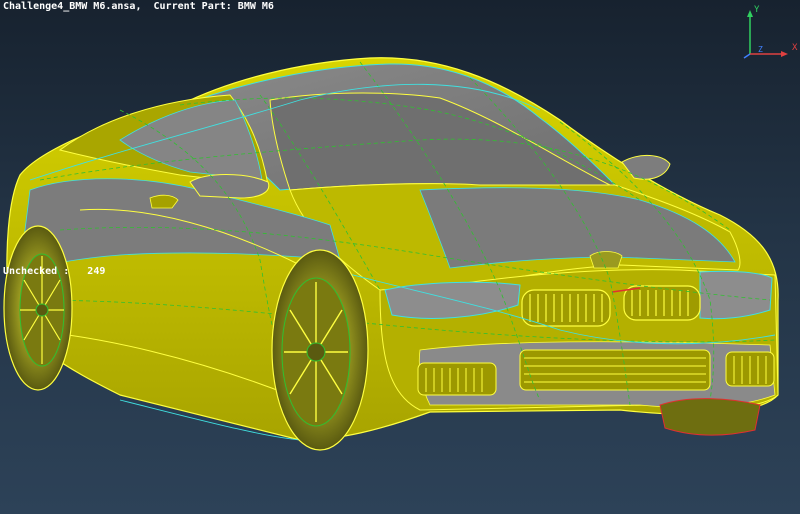  What do you see at coordinates (795, 48) in the screenshot?
I see `x-axis-label: X` at bounding box center [795, 48].